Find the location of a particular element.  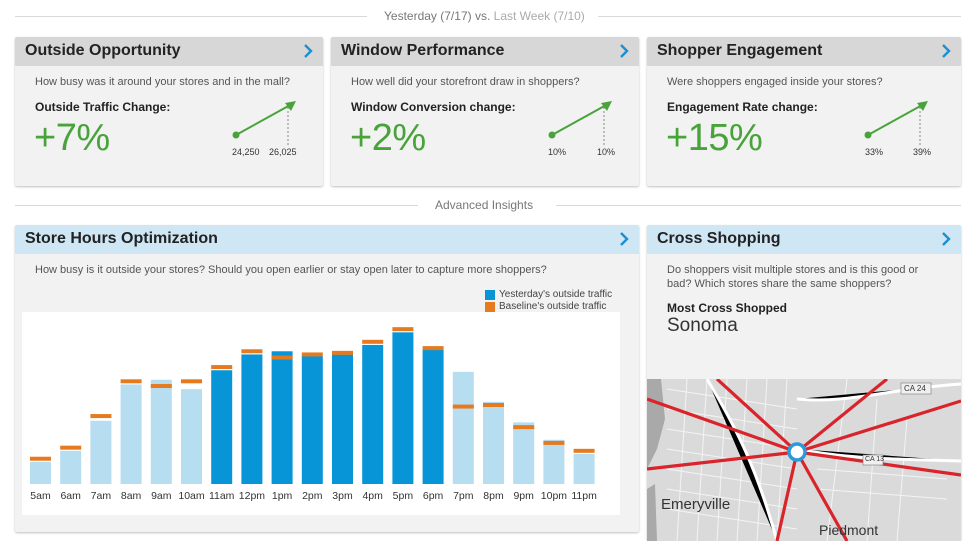

advanced-insights-divider: Advanced Insights is located at coordinates (488, 206).